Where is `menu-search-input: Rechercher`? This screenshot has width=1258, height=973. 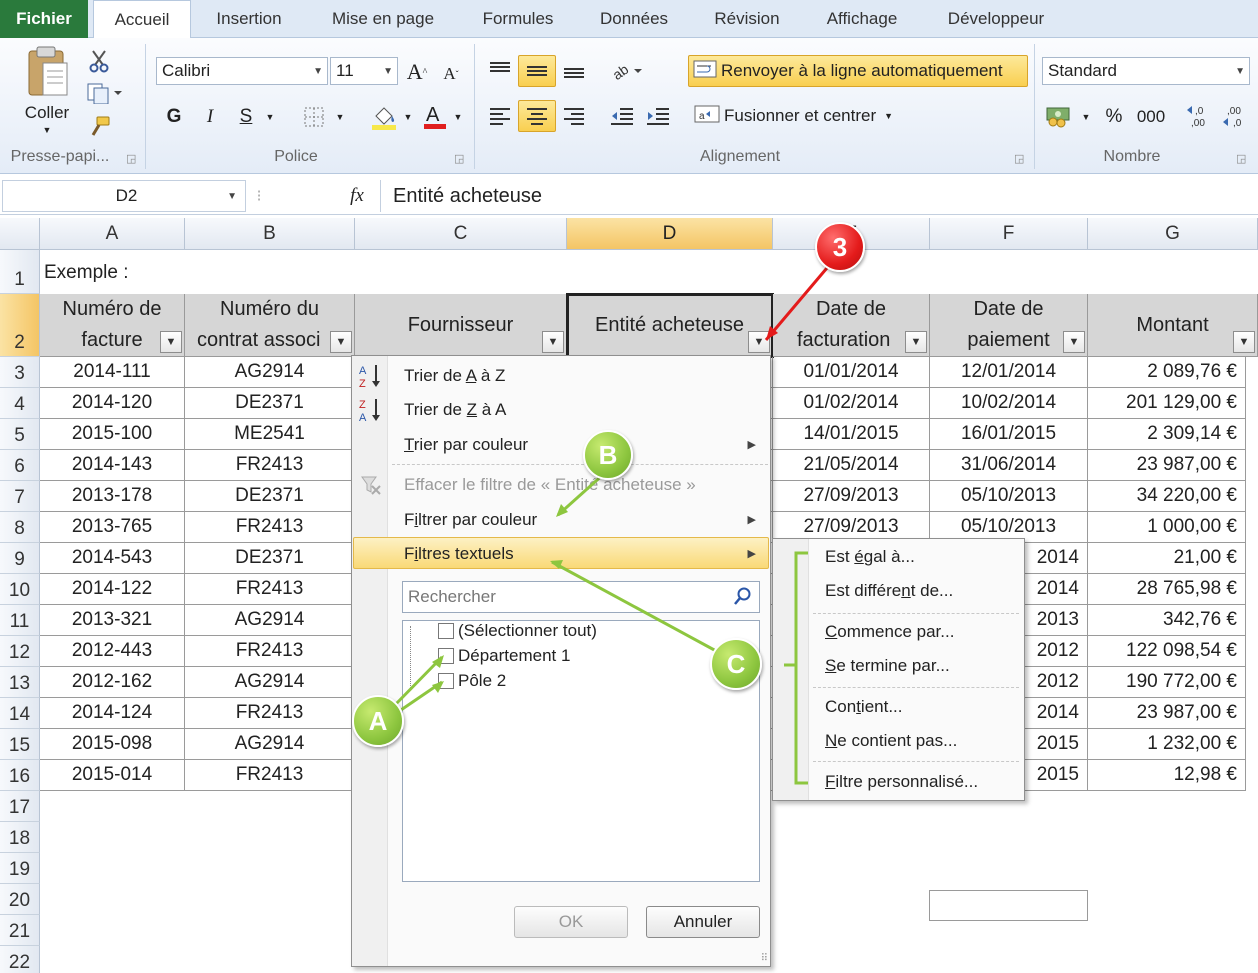 menu-search-input: Rechercher is located at coordinates (581, 597).